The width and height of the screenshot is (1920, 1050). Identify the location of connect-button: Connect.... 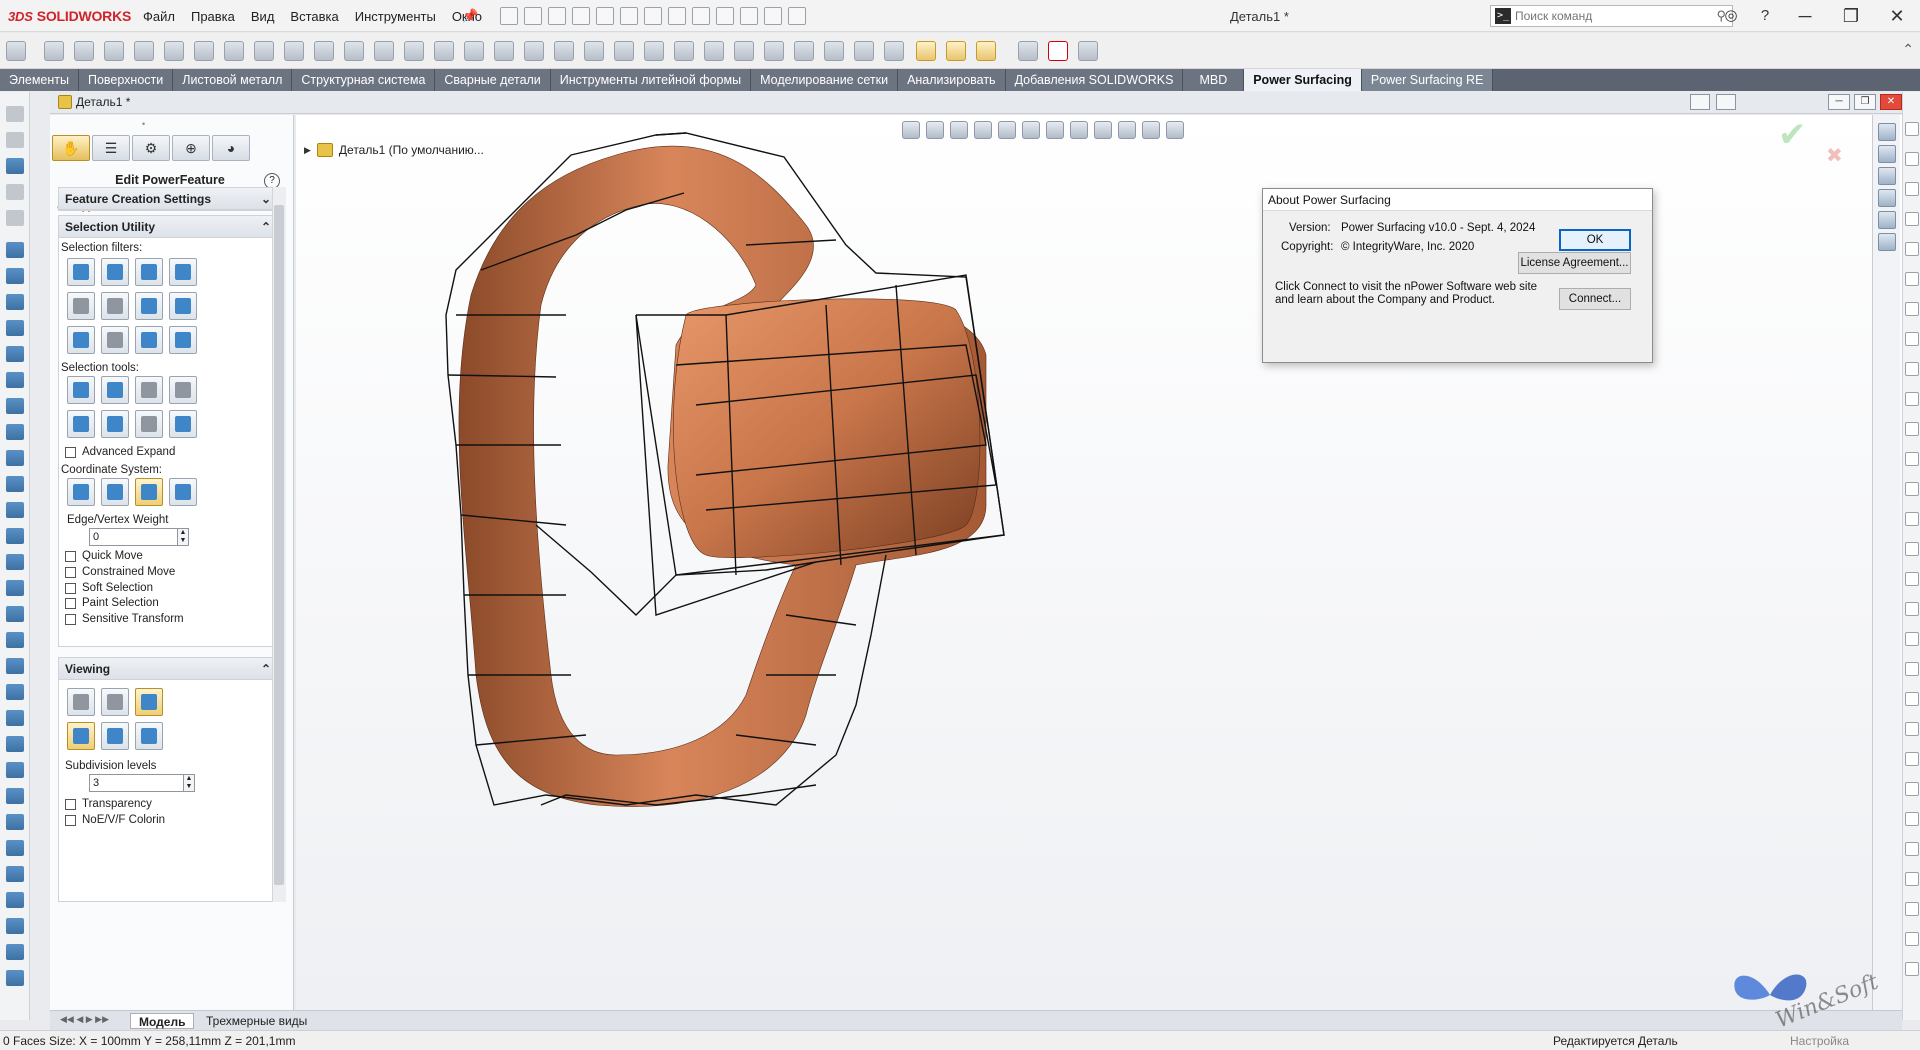
(1595, 299).